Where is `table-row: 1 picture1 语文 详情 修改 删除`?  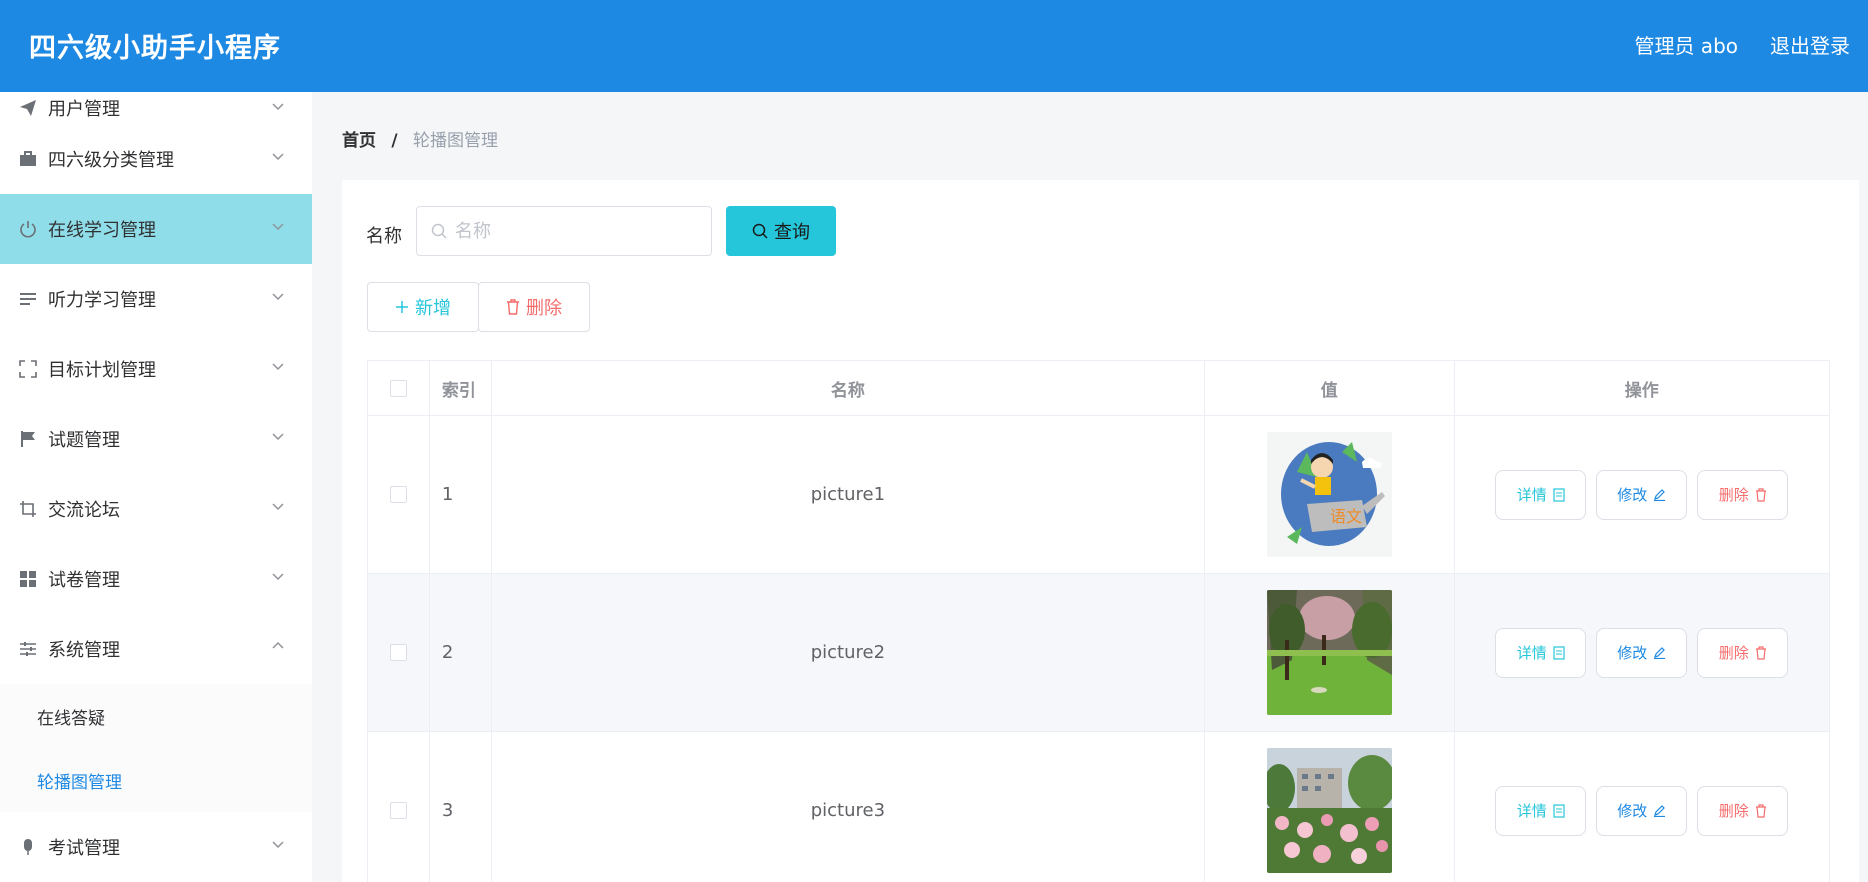
table-row: 1 picture1 语文 详情 修改 删除 is located at coordinates (1098, 495).